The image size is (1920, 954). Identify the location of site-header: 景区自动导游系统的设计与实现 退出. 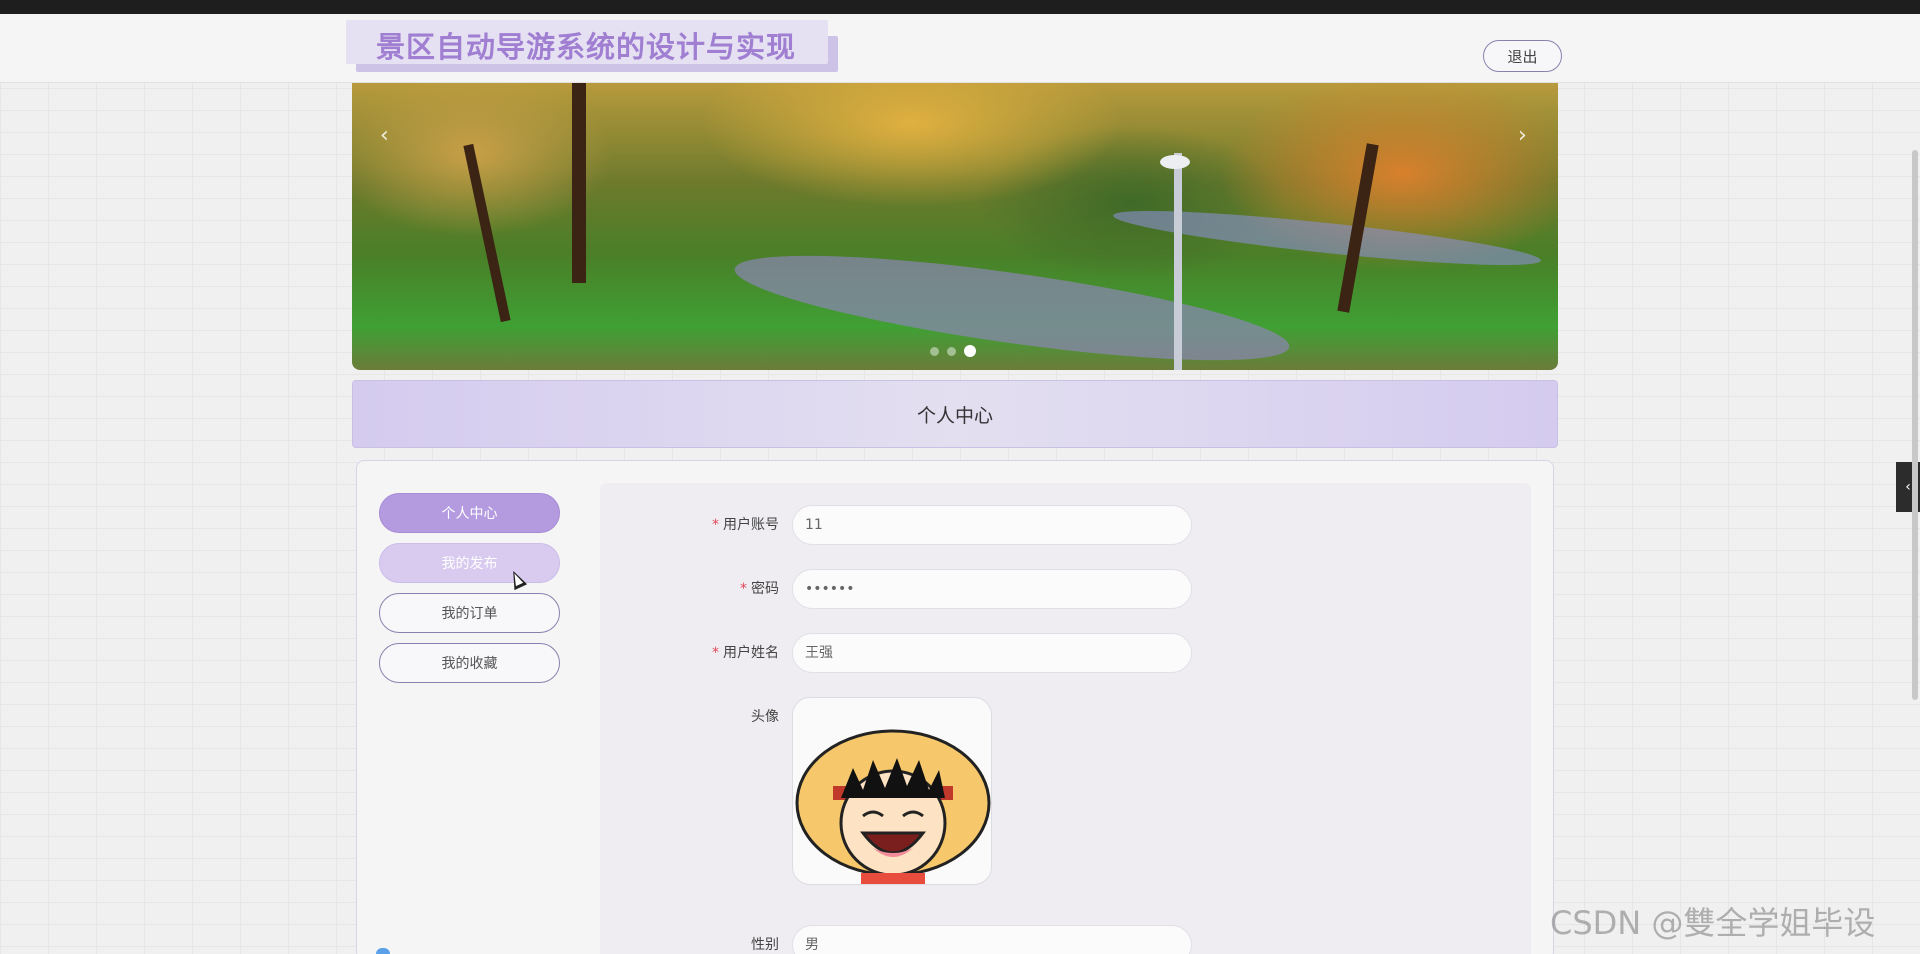
(960, 48).